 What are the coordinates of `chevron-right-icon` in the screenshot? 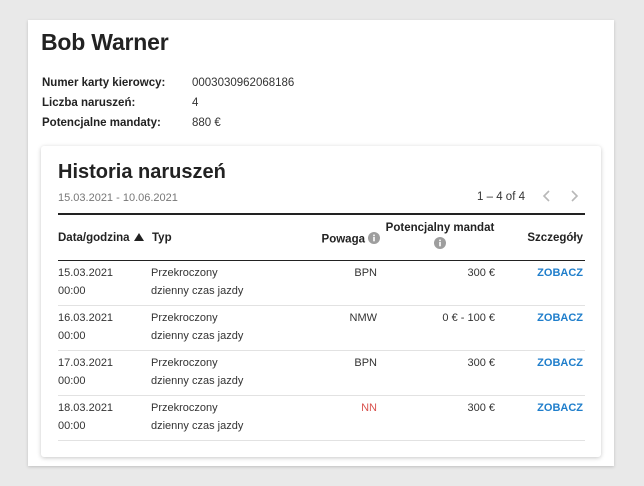 It's located at (574, 197).